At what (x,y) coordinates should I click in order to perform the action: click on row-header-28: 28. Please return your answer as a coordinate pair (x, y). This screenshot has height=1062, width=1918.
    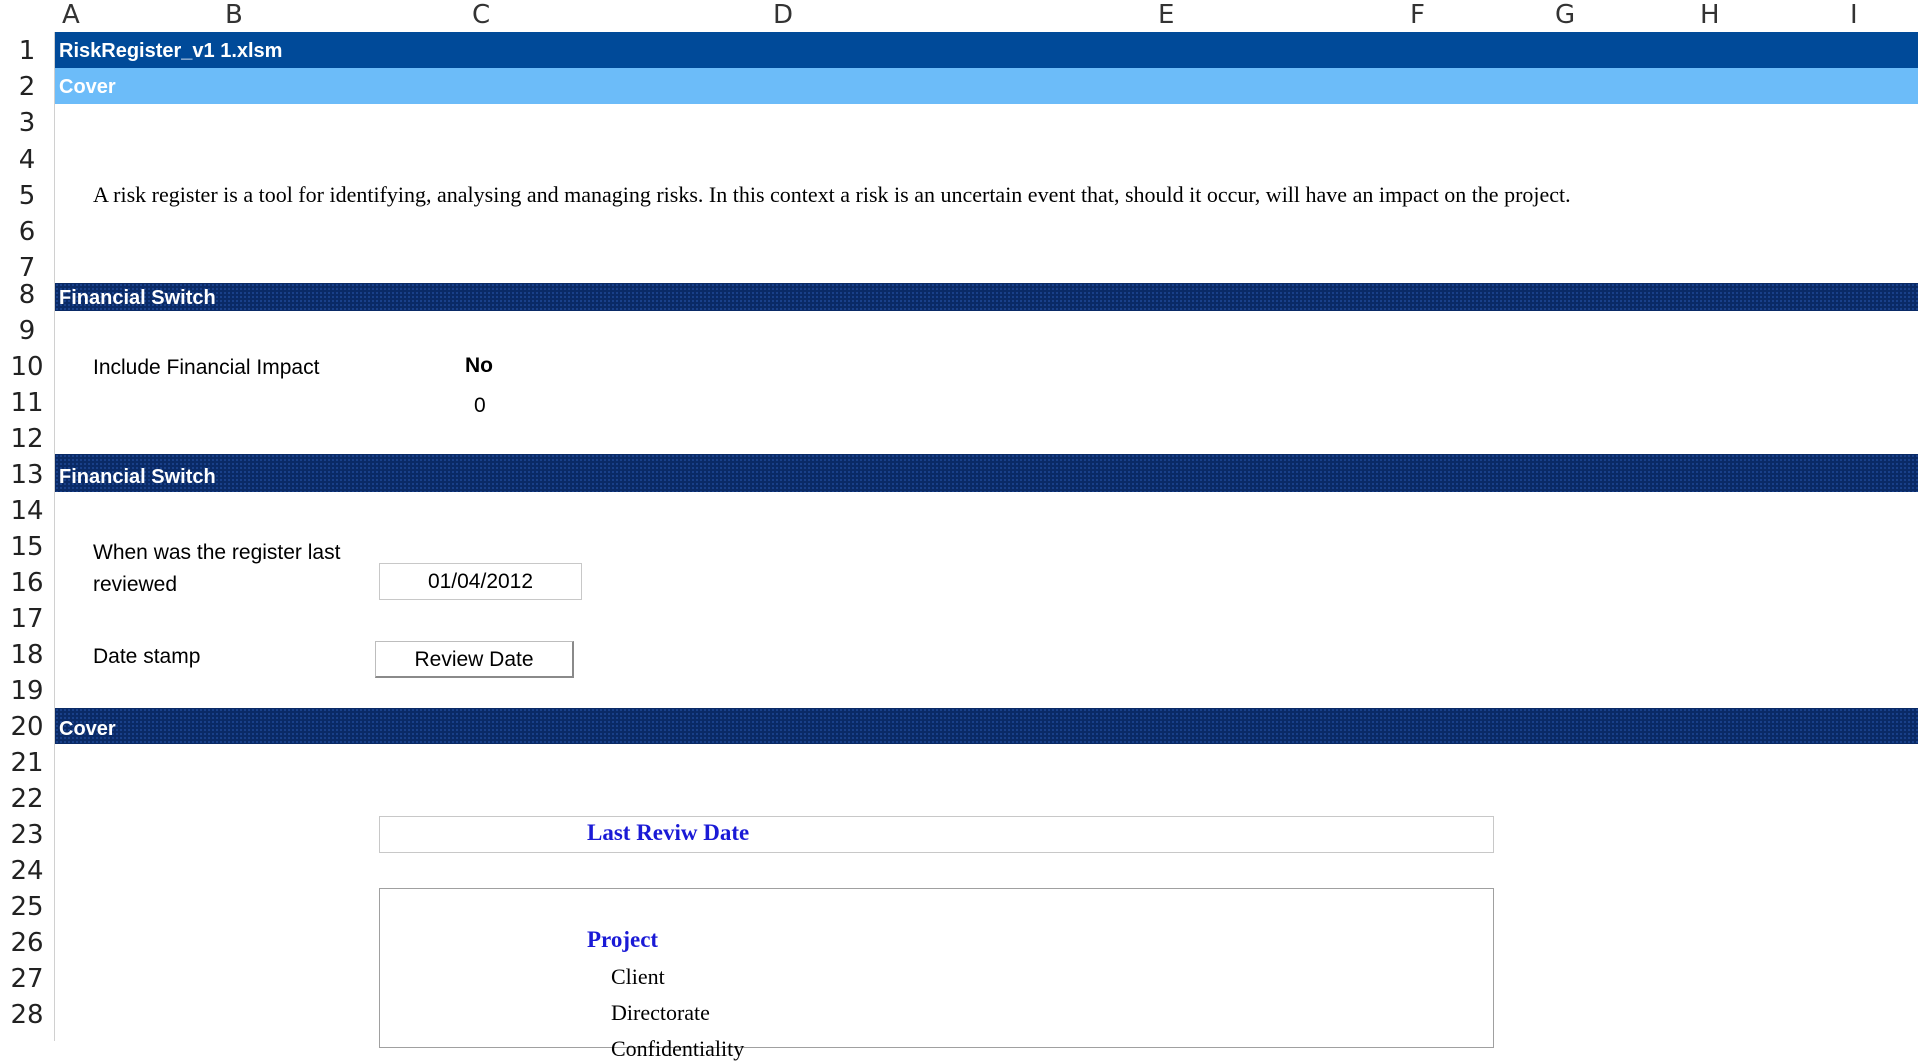
    Looking at the image, I should click on (27, 1015).